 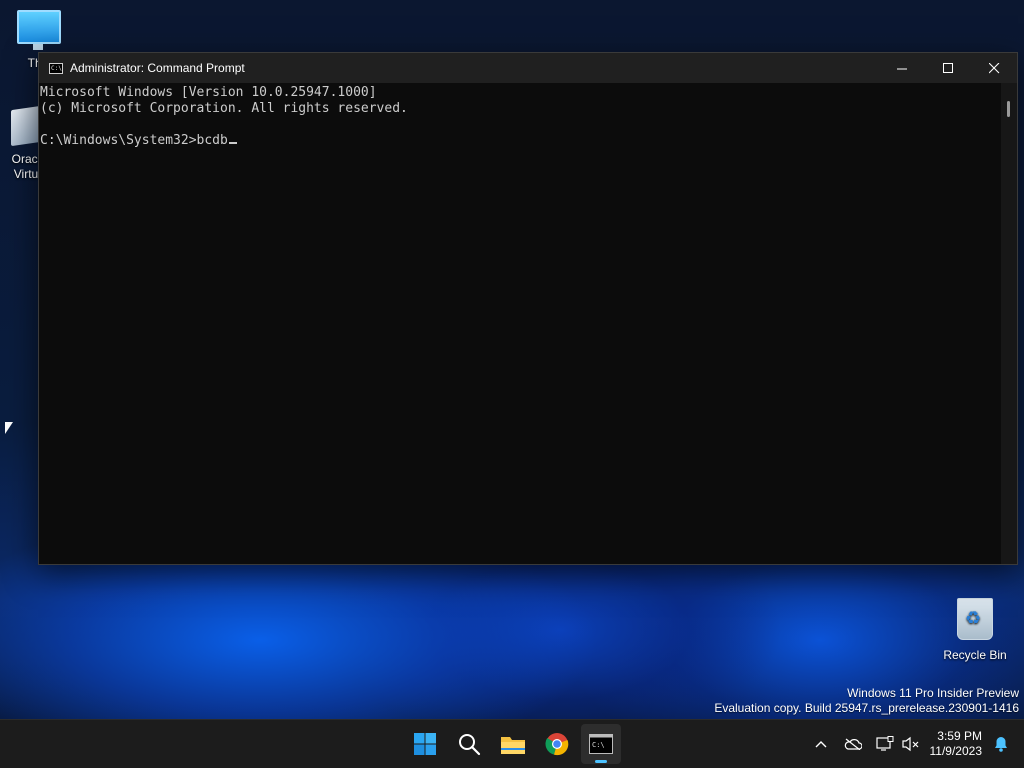 What do you see at coordinates (39, 30) in the screenshot?
I see `monitor-icon` at bounding box center [39, 30].